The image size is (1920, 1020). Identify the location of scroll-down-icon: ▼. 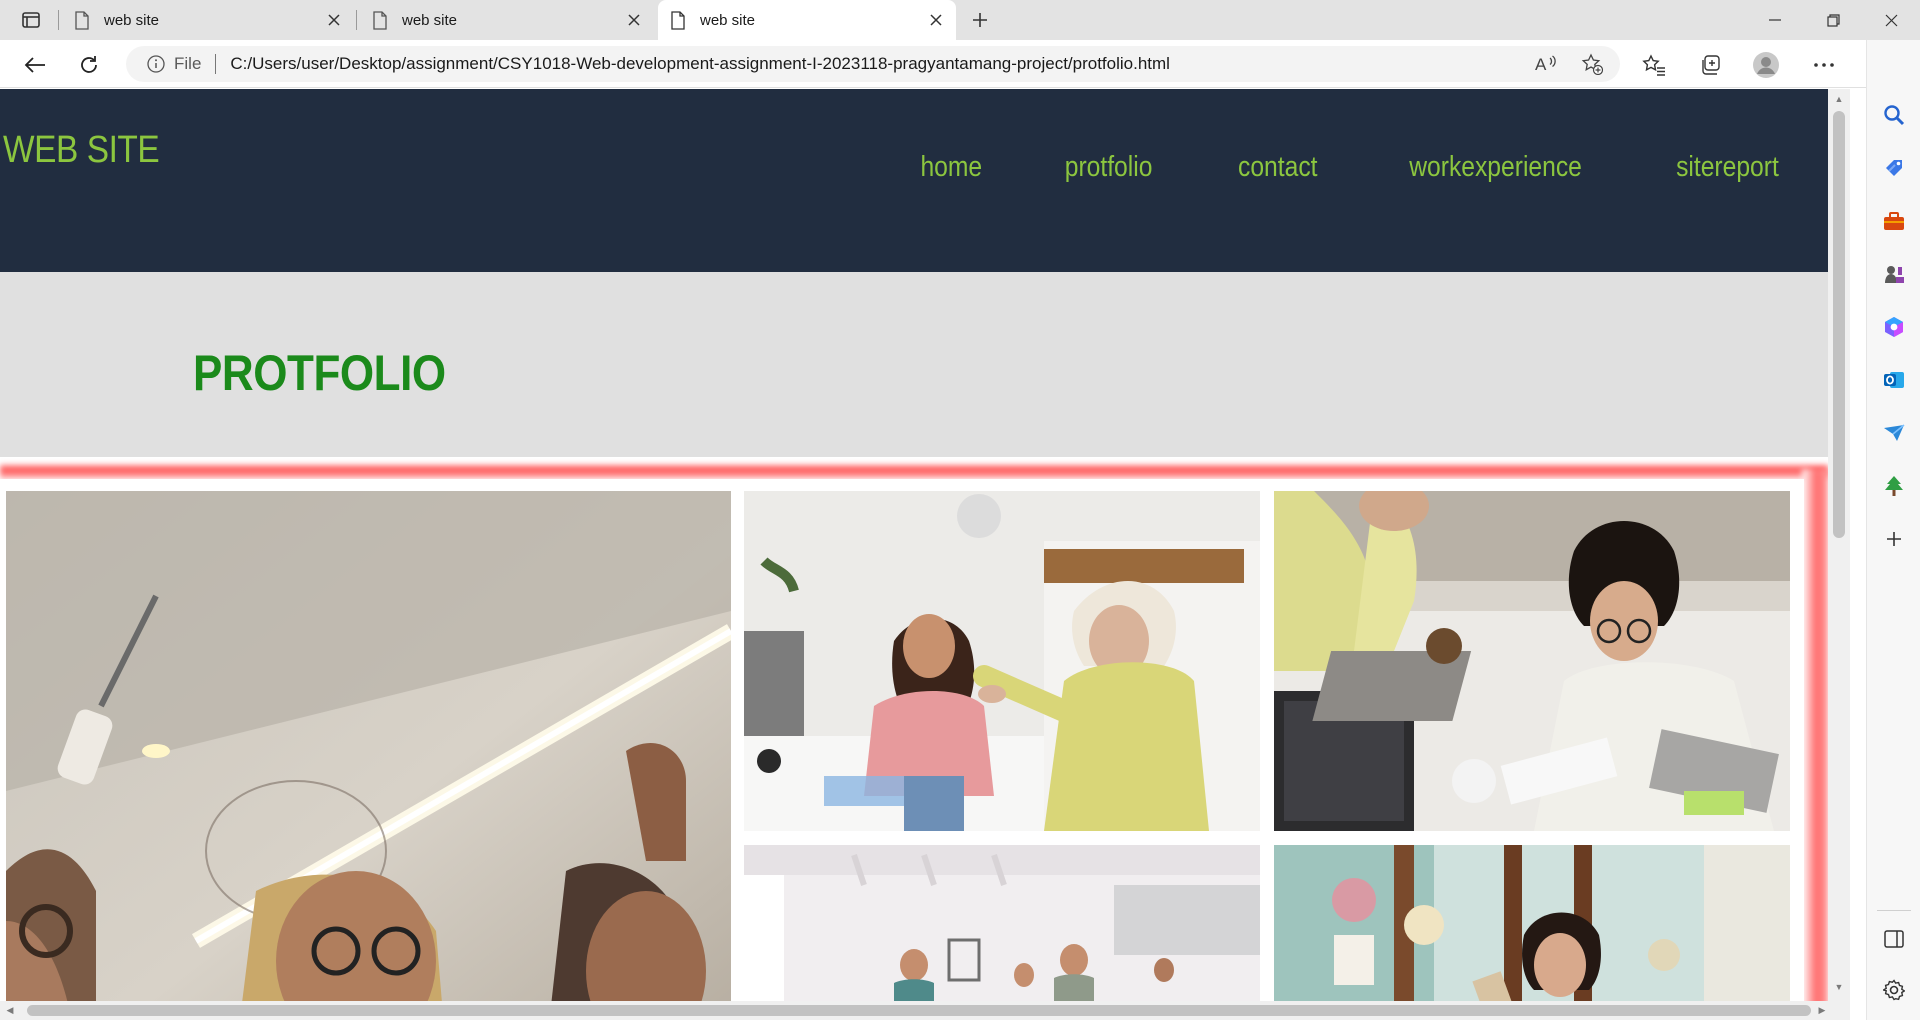
(1839, 987).